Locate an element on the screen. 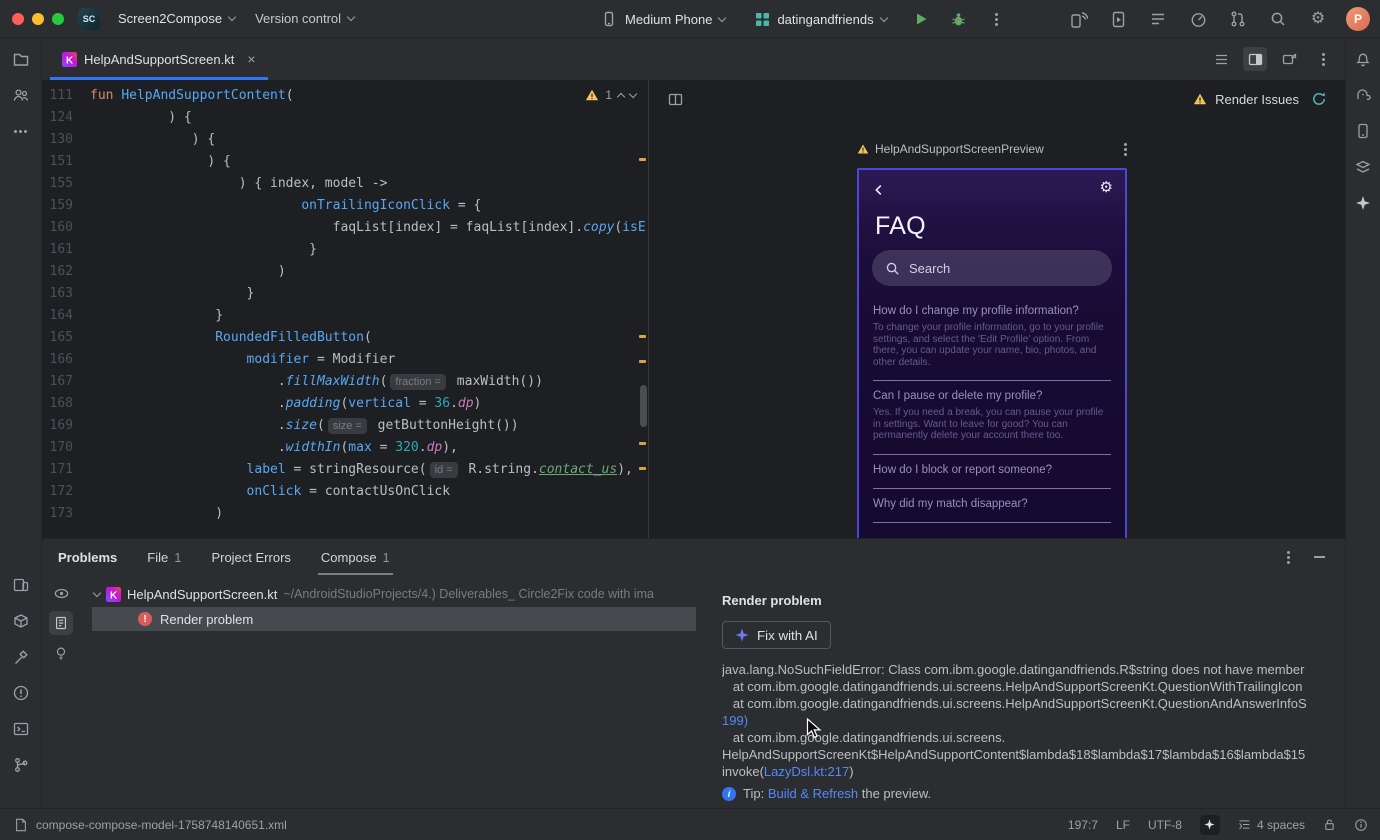 The height and width of the screenshot is (840, 1380). gemini-tool-icon is located at coordinates (1363, 203).